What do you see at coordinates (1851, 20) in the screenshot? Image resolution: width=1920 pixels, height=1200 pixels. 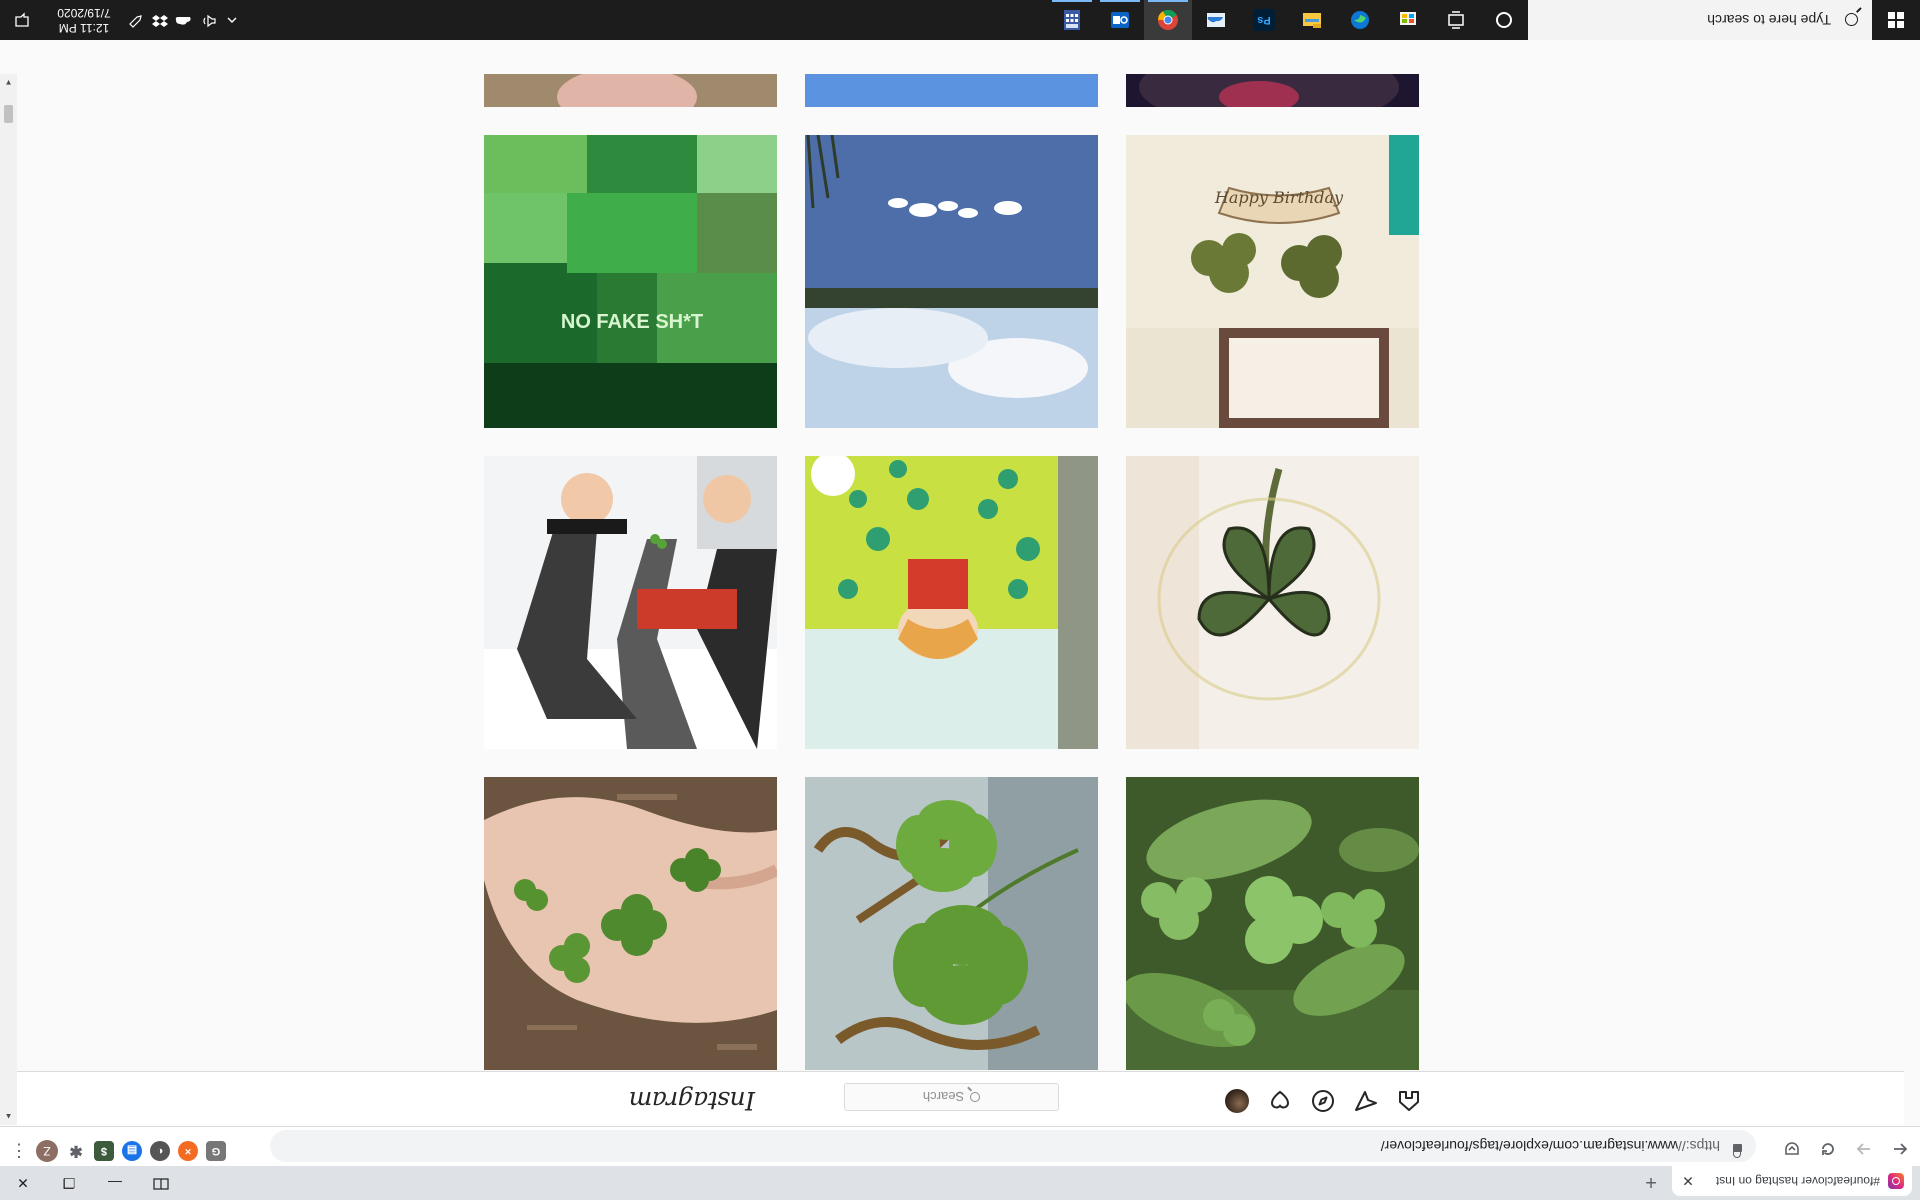 I see `taskbar-search-icon` at bounding box center [1851, 20].